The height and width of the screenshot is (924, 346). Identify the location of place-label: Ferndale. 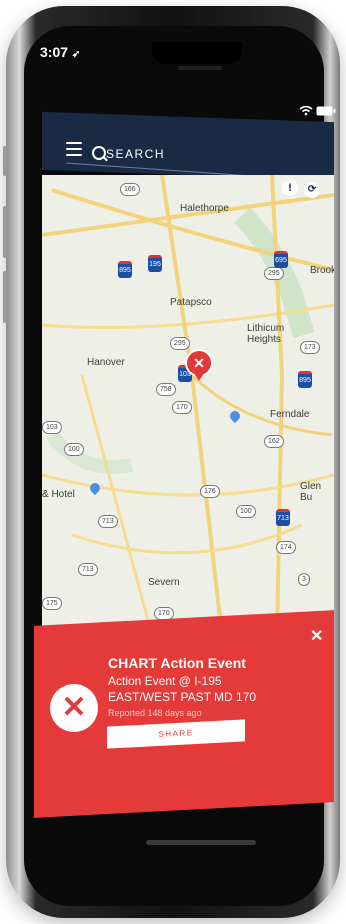
(290, 414).